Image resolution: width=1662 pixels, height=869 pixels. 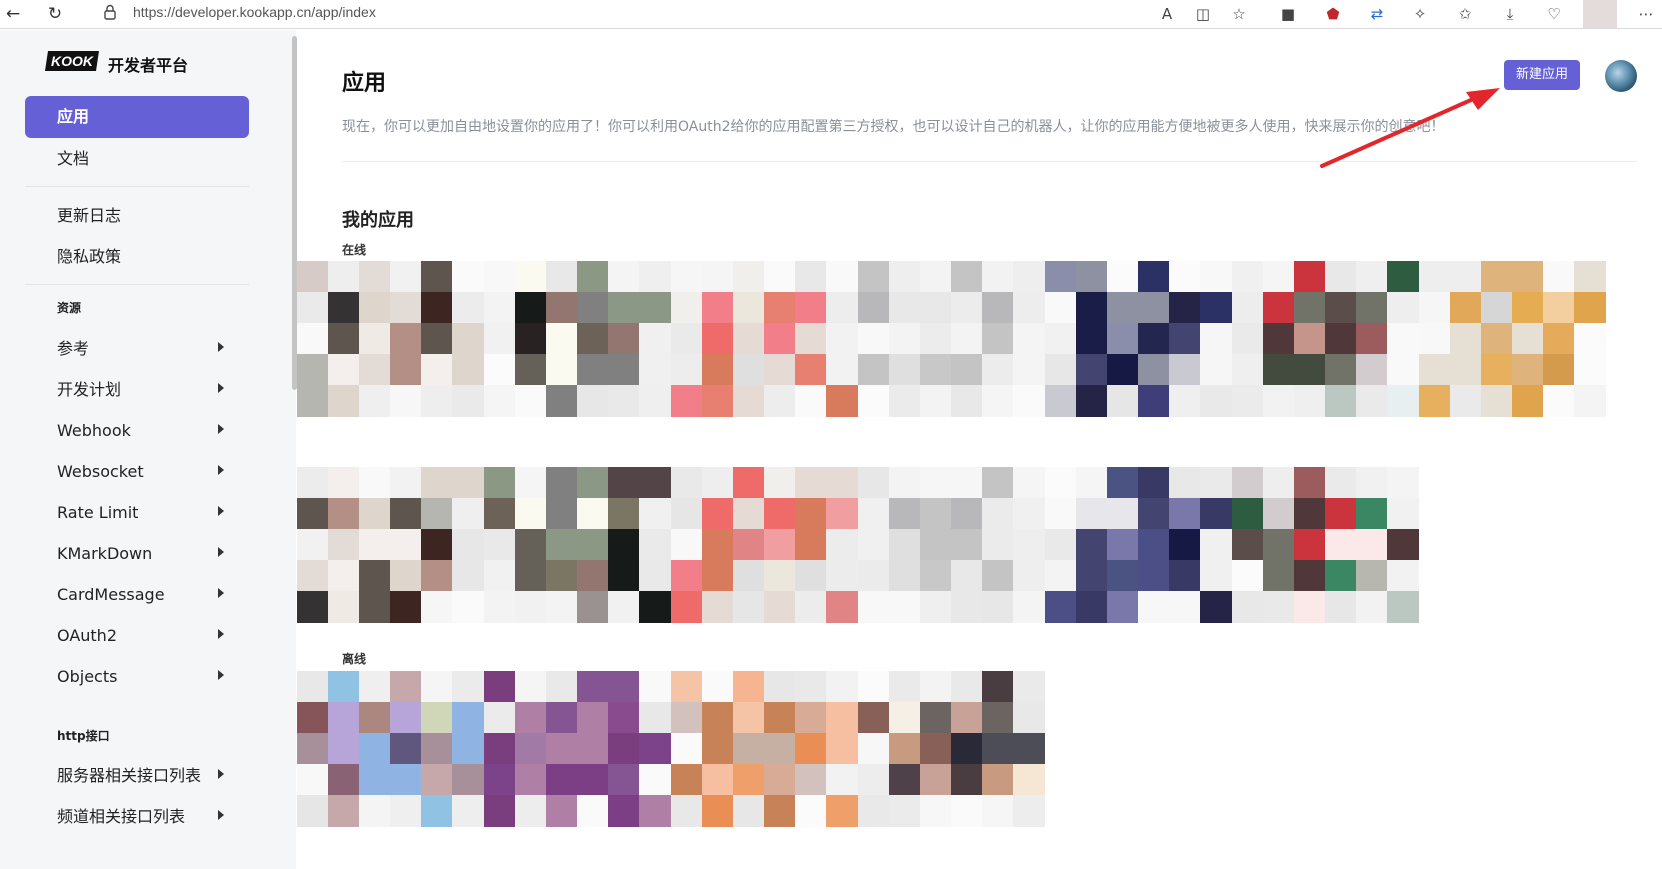 What do you see at coordinates (1377, 14) in the screenshot?
I see `extension-sync-icon: ⇄` at bounding box center [1377, 14].